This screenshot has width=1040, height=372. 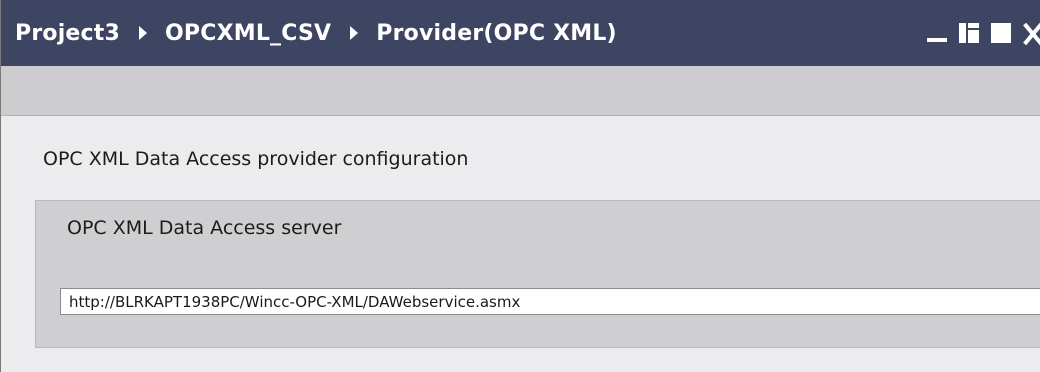 I want to click on float-icon, so click(x=969, y=33).